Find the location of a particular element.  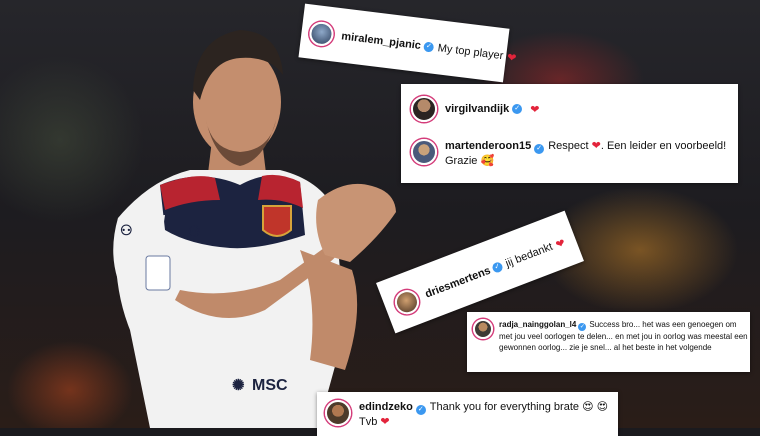

comment-username: radja_nainggolan_l4 is located at coordinates (537, 324).